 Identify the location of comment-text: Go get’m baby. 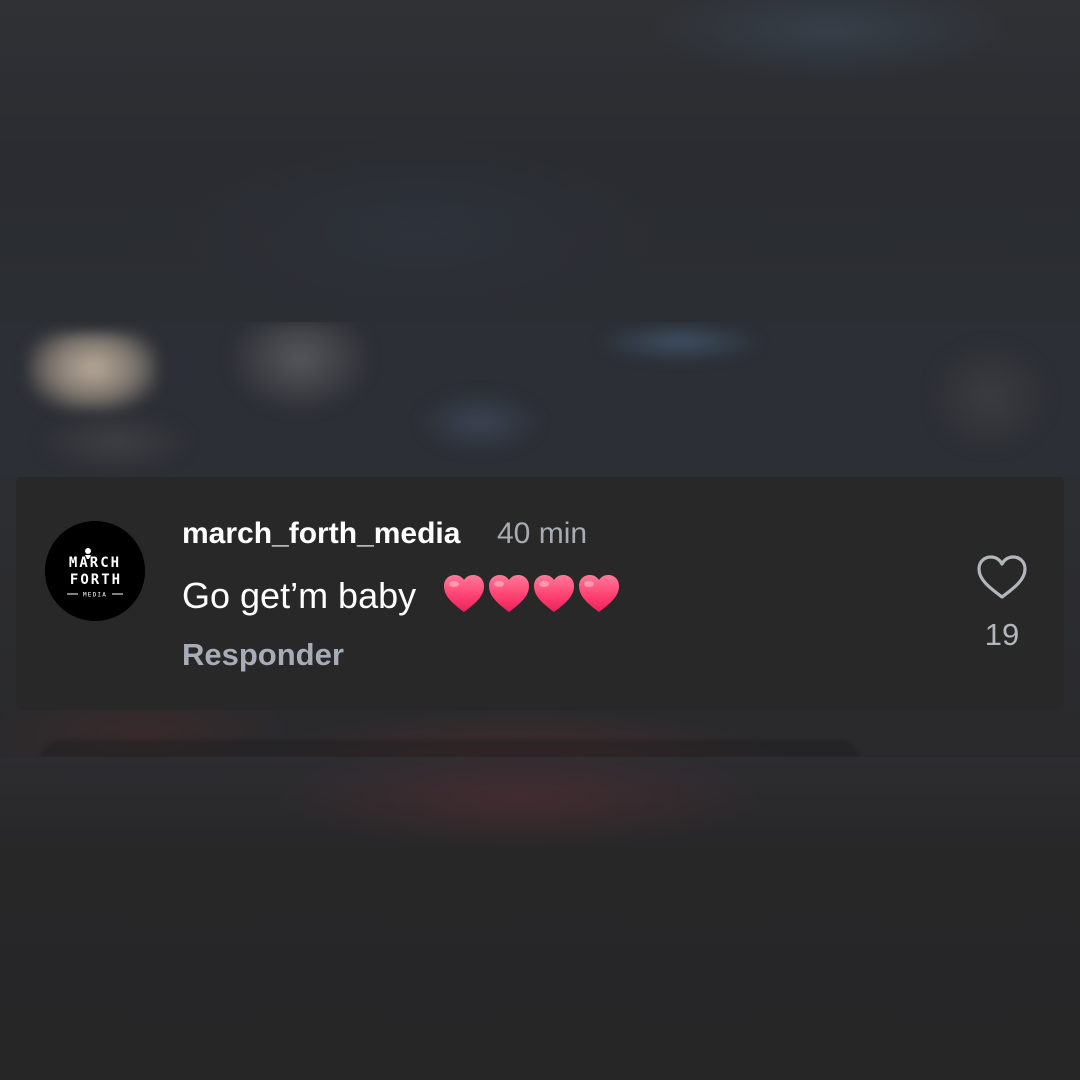
(299, 595).